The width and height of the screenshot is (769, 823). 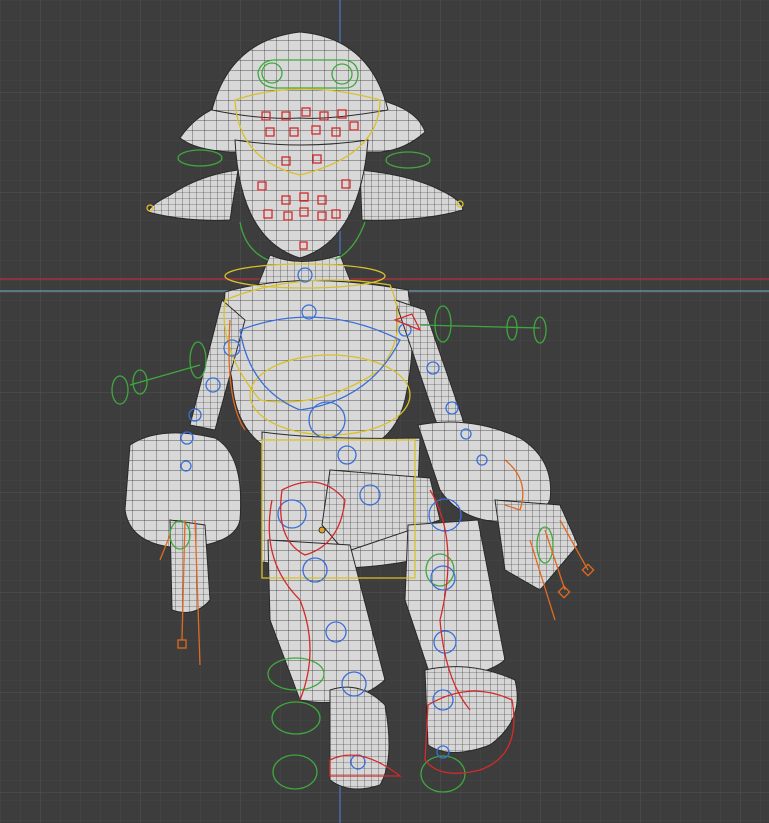 What do you see at coordinates (359, 738) in the screenshot?
I see `left-boot` at bounding box center [359, 738].